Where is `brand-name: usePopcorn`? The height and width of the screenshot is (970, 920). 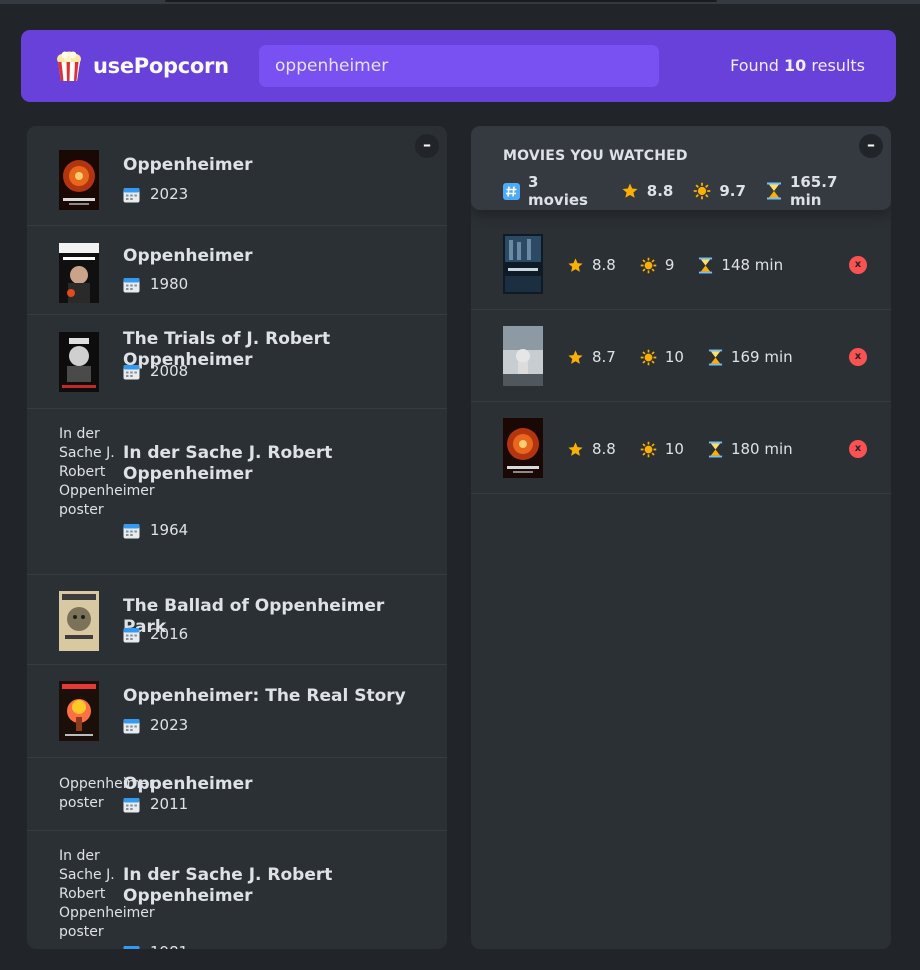 brand-name: usePopcorn is located at coordinates (161, 66).